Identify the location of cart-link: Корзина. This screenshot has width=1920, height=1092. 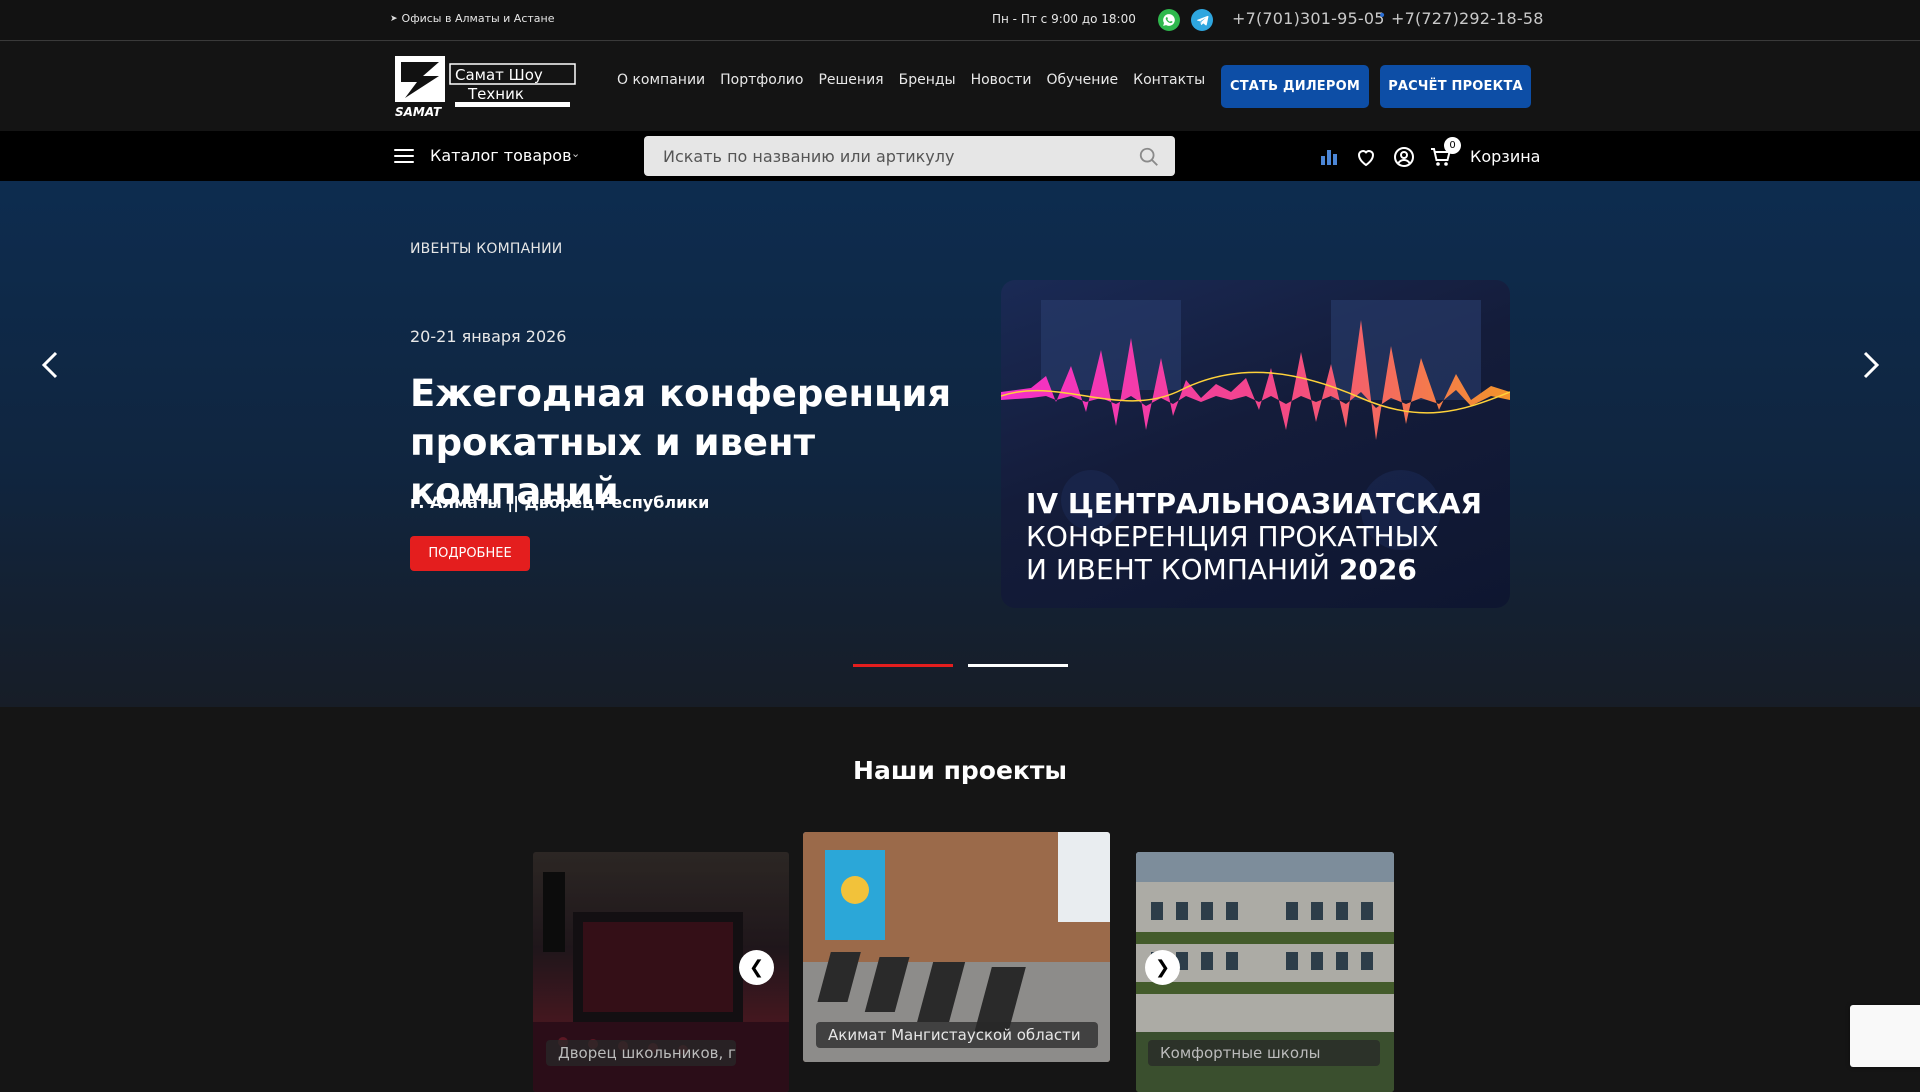
(1505, 156).